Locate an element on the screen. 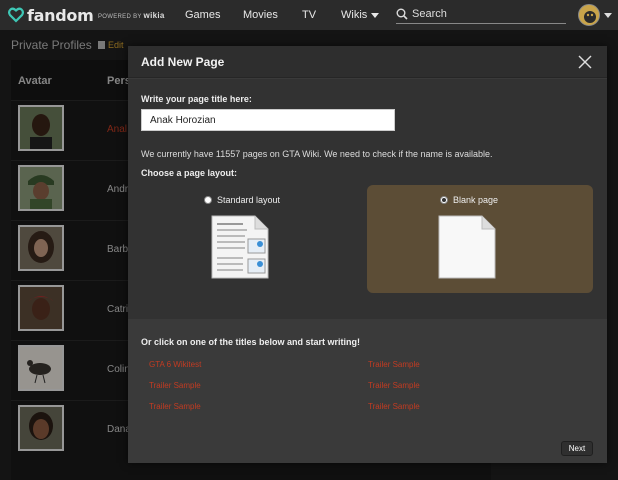 Image resolution: width=618 pixels, height=480 pixels. user-avatar is located at coordinates (589, 15).